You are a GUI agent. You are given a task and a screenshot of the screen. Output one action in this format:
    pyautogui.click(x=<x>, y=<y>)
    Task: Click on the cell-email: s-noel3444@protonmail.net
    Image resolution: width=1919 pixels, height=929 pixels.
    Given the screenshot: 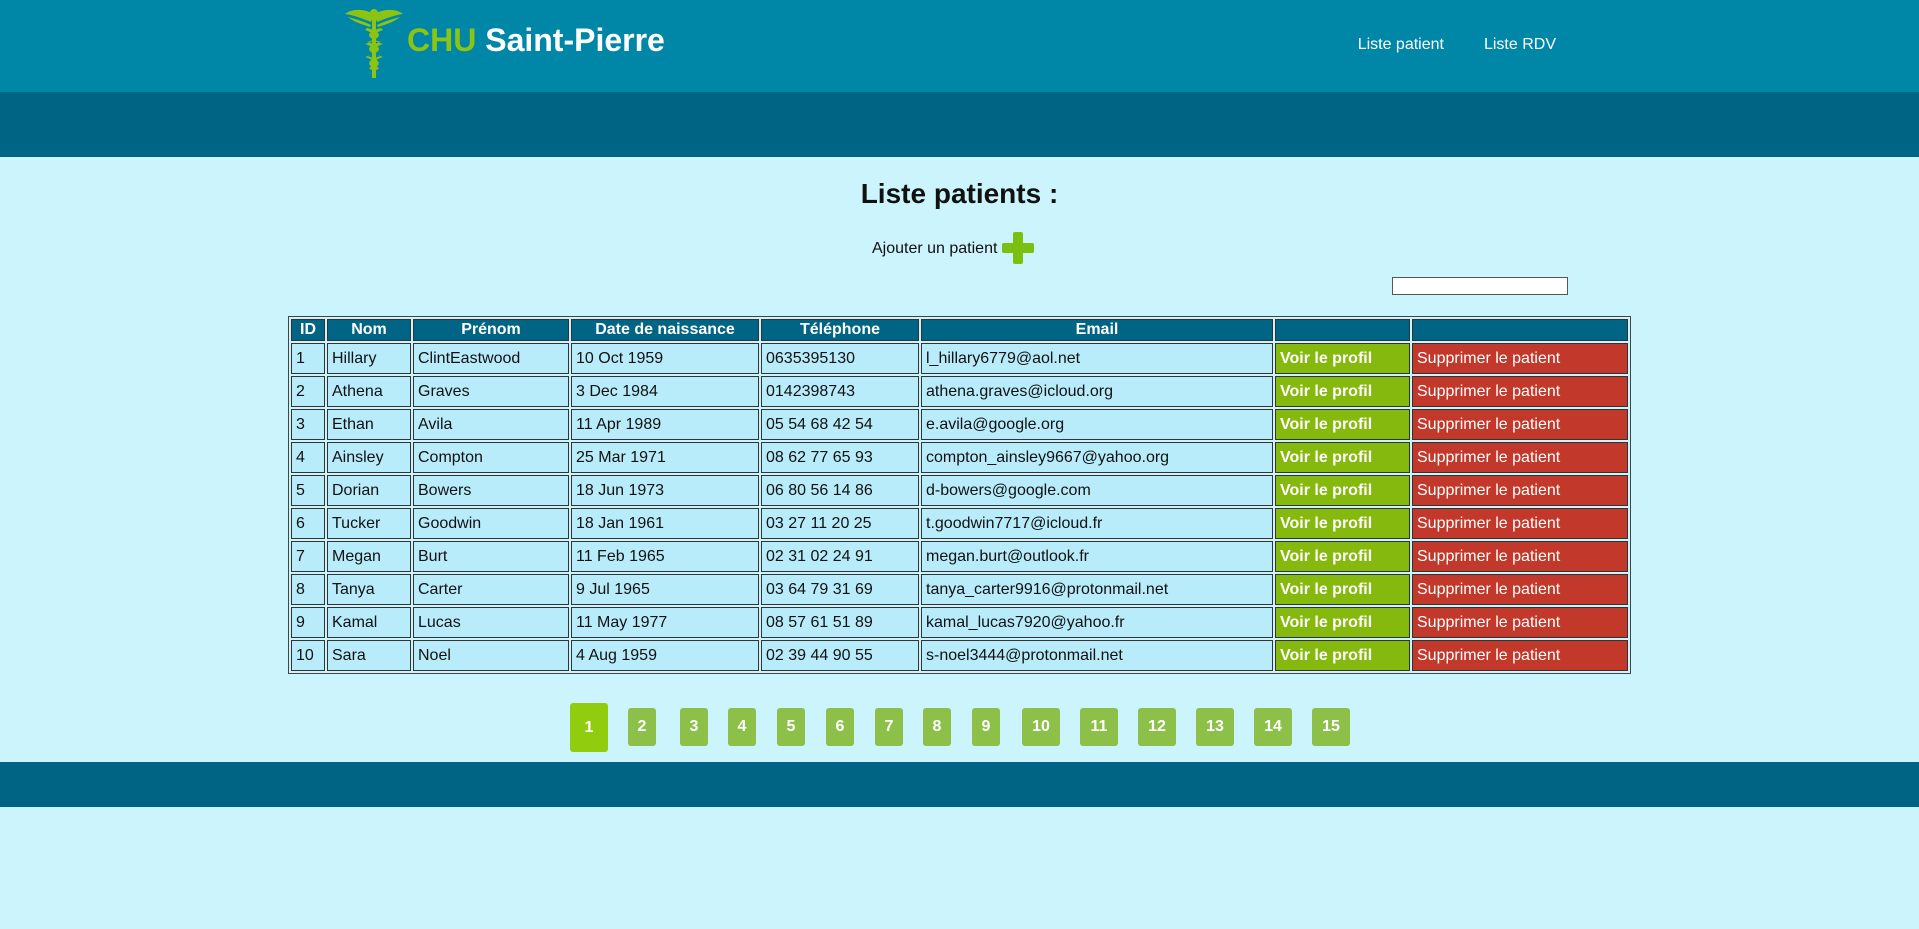 What is the action you would take?
    pyautogui.click(x=1097, y=655)
    